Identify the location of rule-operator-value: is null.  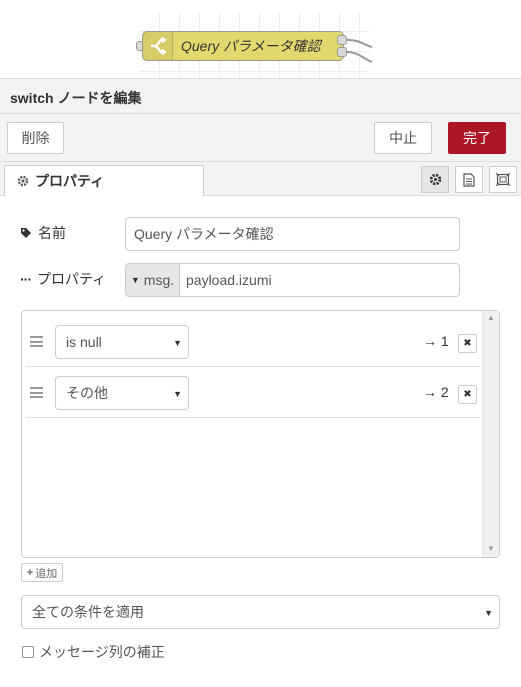
(84, 342).